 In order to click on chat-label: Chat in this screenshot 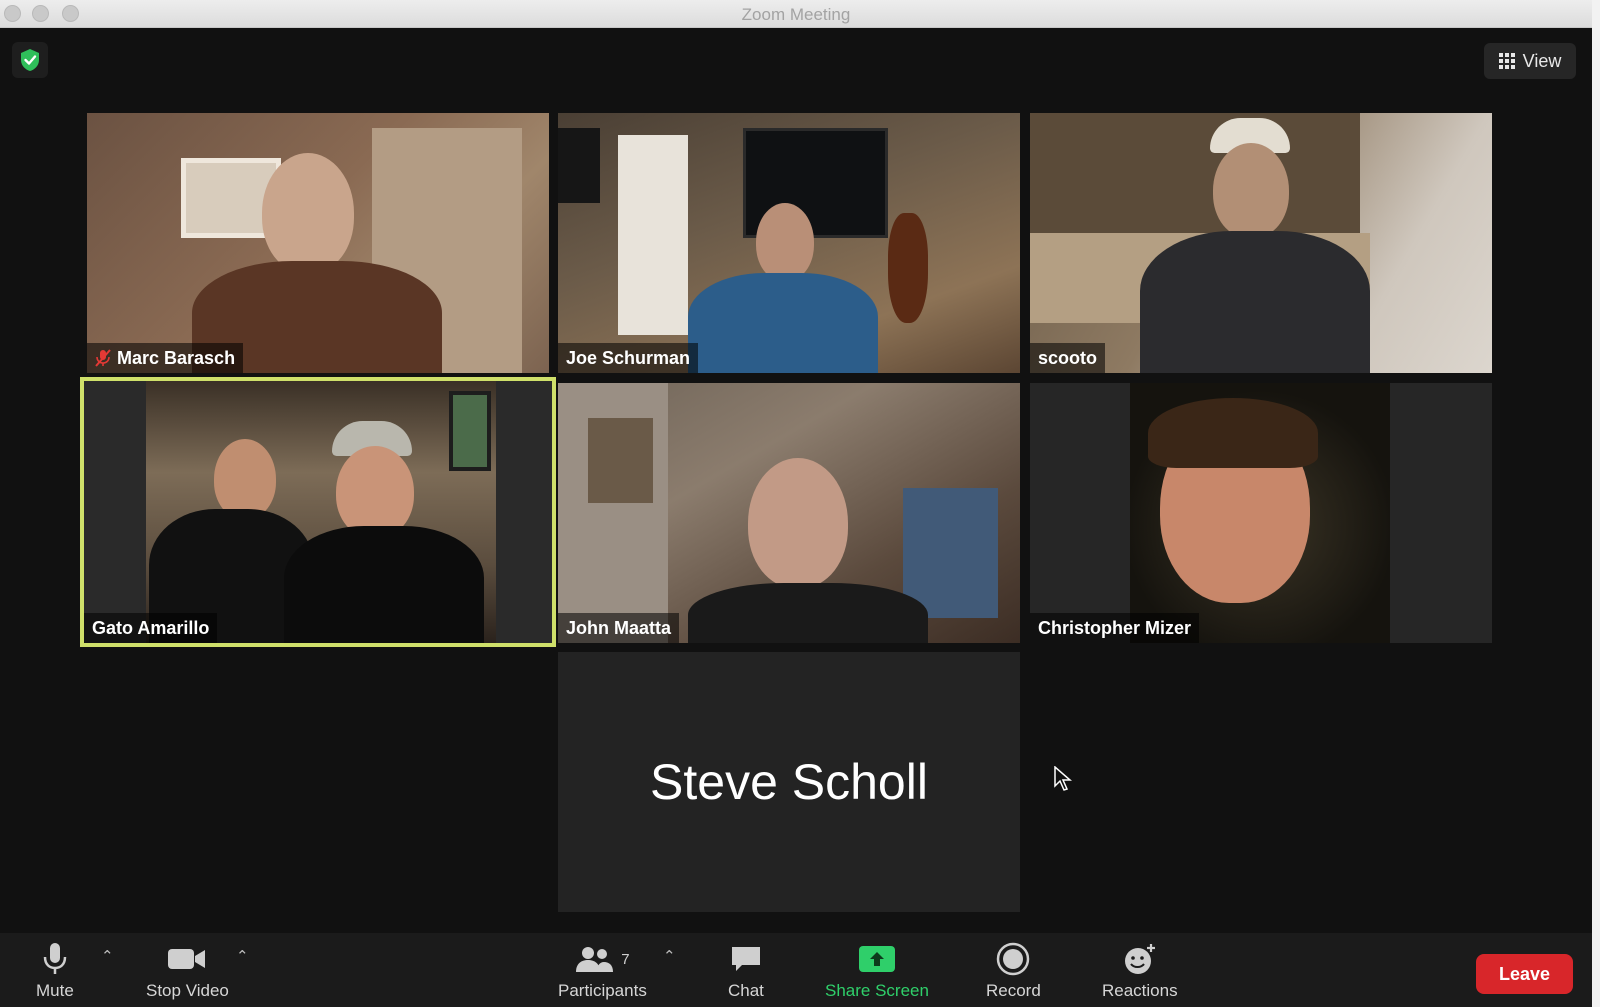, I will do `click(746, 990)`.